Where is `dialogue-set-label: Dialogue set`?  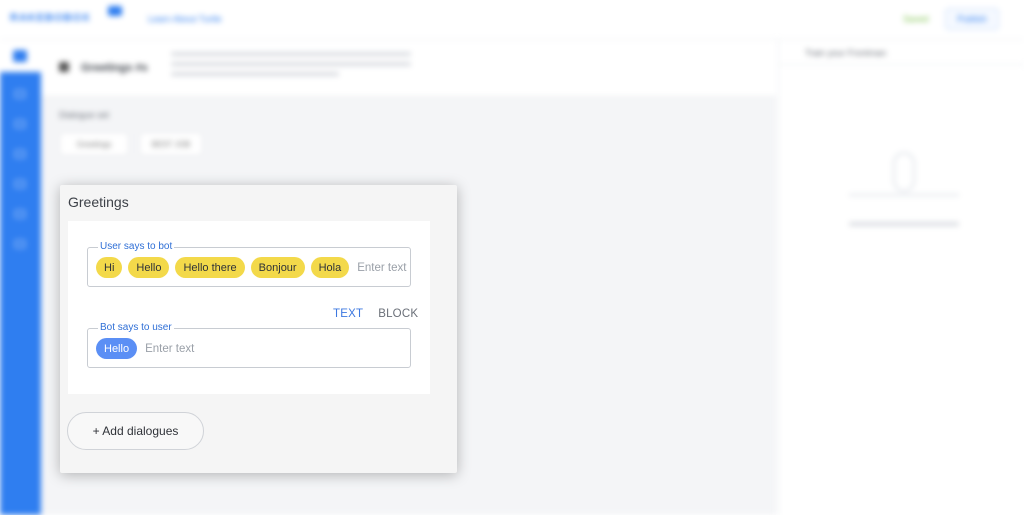 dialogue-set-label: Dialogue set is located at coordinates (84, 115).